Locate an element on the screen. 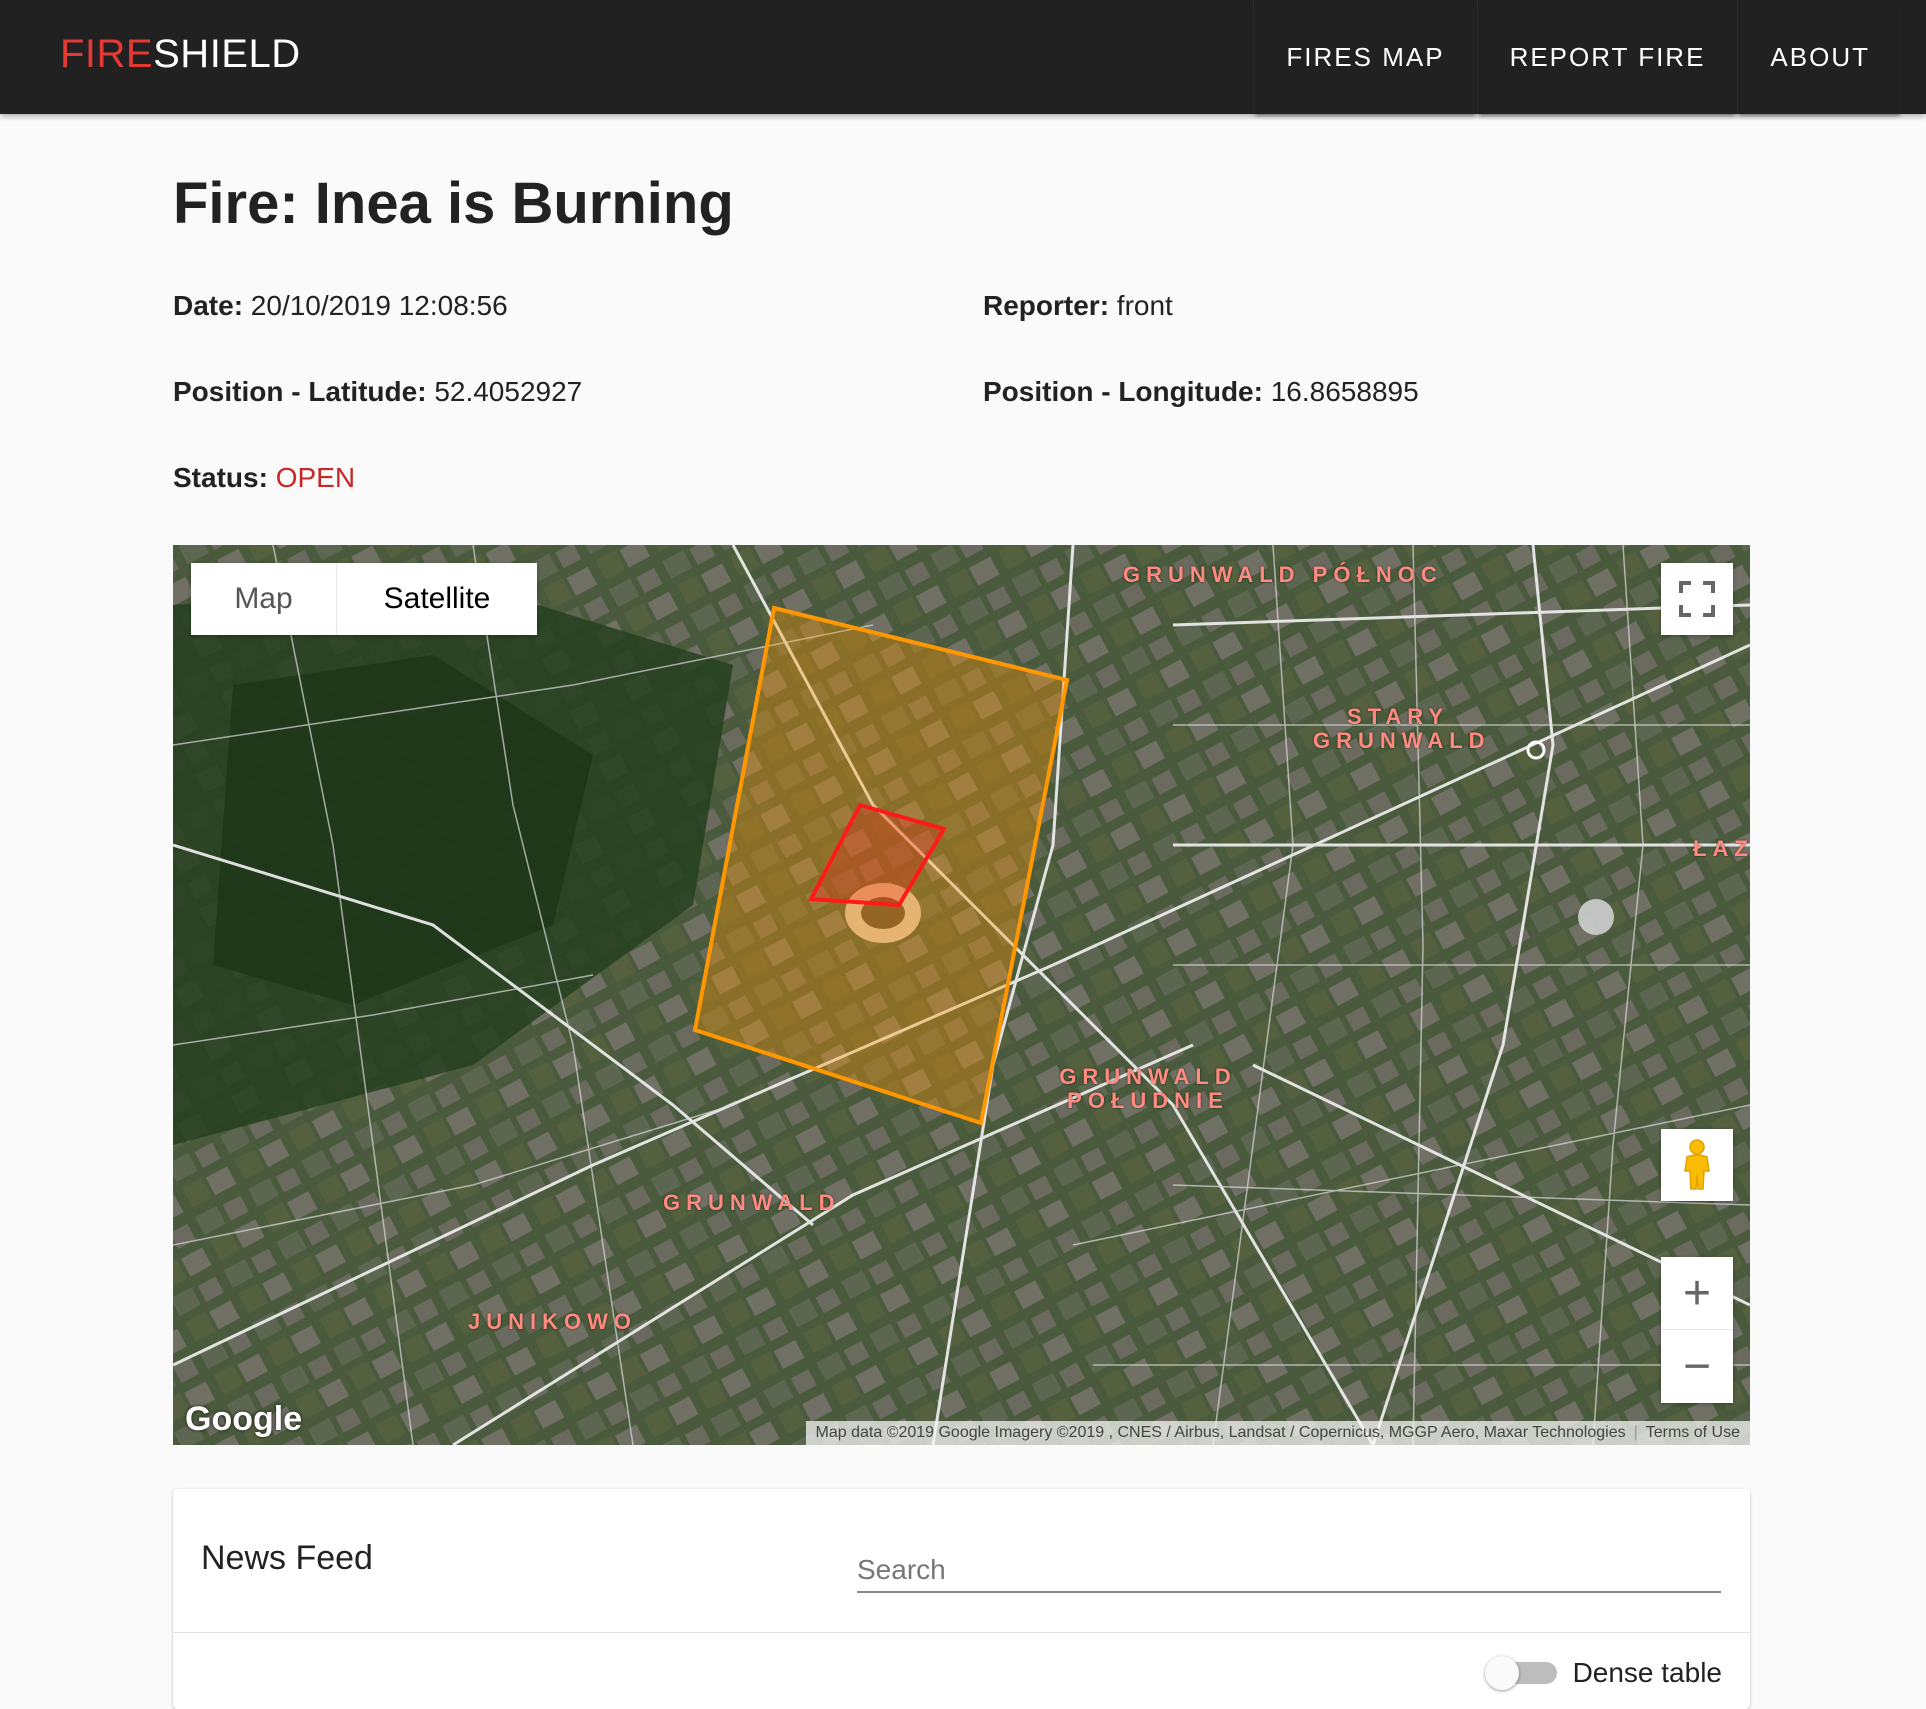 The width and height of the screenshot is (1926, 1709). brand-logo: FIRESHIELD is located at coordinates (180, 54).